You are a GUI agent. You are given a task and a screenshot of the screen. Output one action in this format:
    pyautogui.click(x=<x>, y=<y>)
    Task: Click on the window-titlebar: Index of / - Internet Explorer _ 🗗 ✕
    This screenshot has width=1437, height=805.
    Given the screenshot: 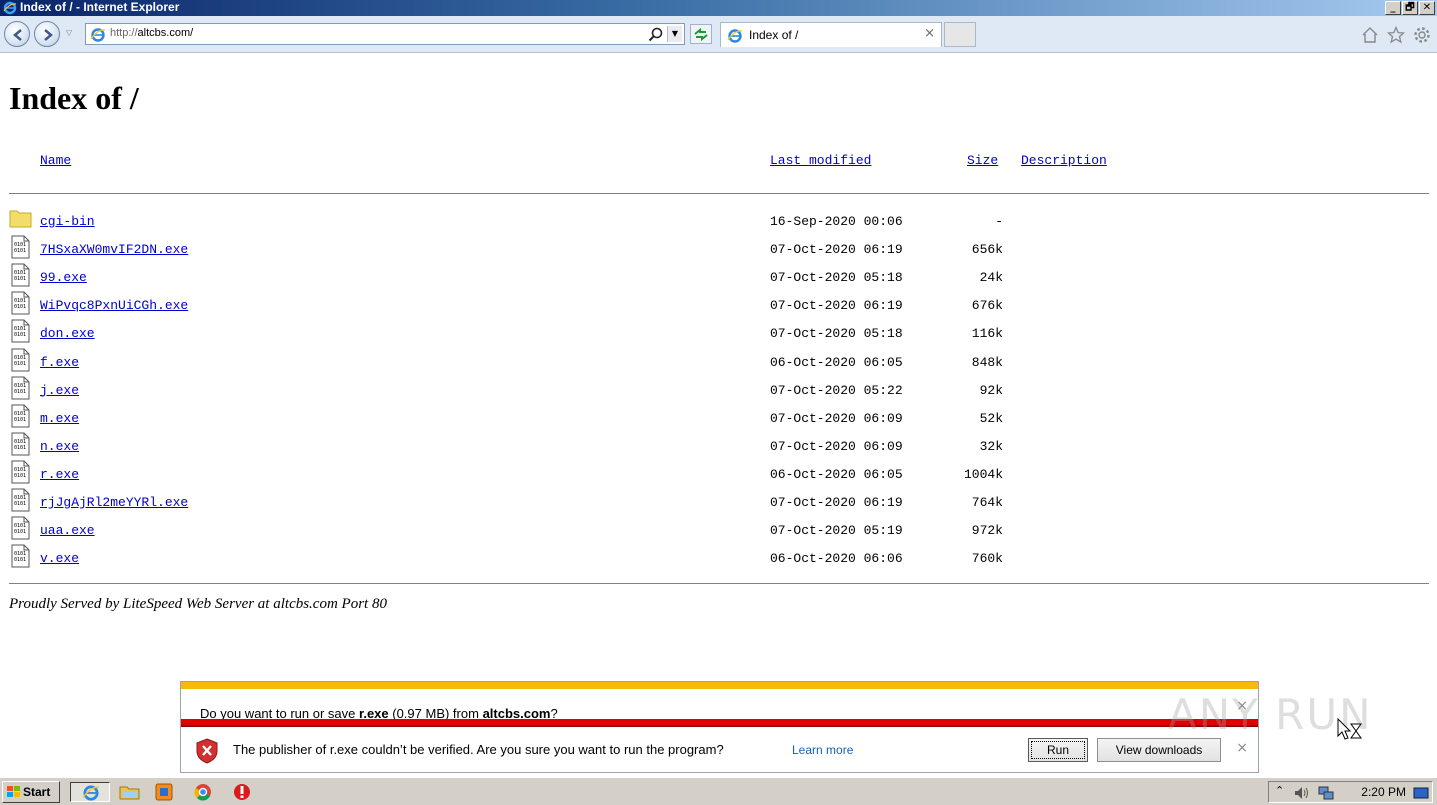 What is the action you would take?
    pyautogui.click(x=718, y=8)
    